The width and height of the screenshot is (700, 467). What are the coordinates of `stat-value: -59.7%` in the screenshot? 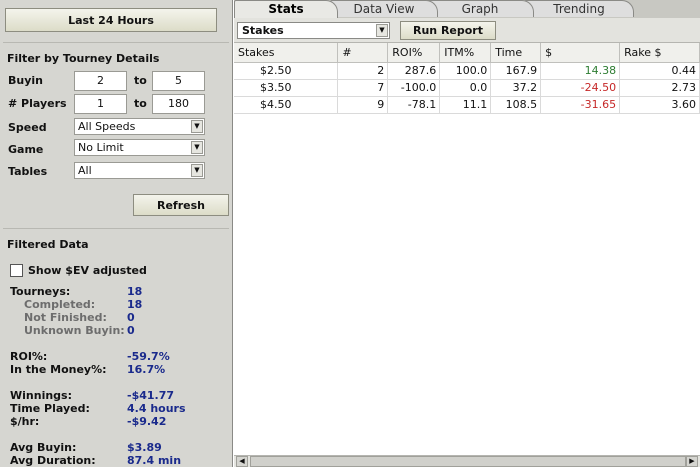 It's located at (148, 356).